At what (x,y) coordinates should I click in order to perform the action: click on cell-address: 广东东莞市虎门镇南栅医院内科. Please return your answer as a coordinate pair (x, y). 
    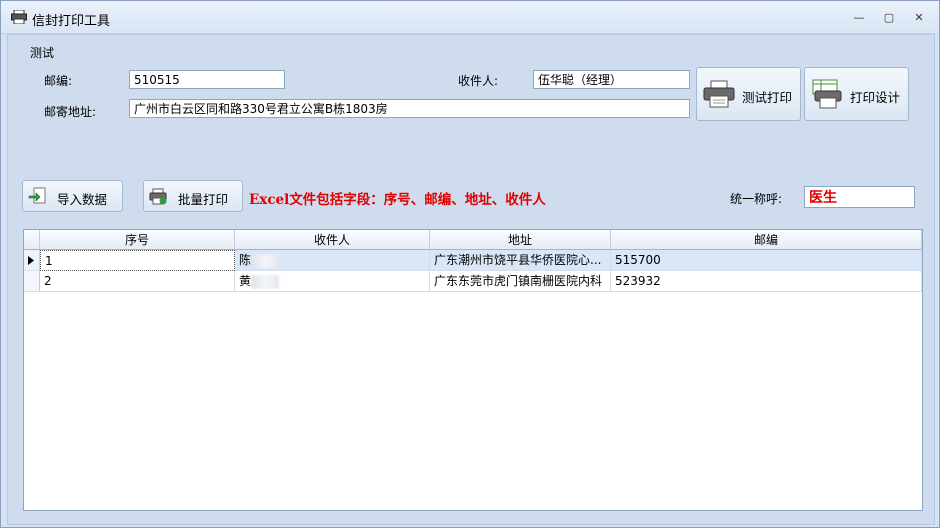
    Looking at the image, I should click on (520, 281).